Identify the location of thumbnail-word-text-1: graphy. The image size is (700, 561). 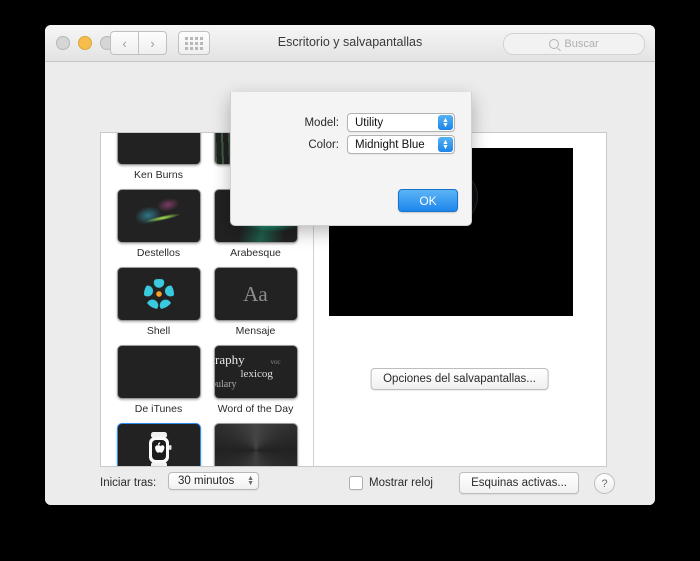
(230, 359).